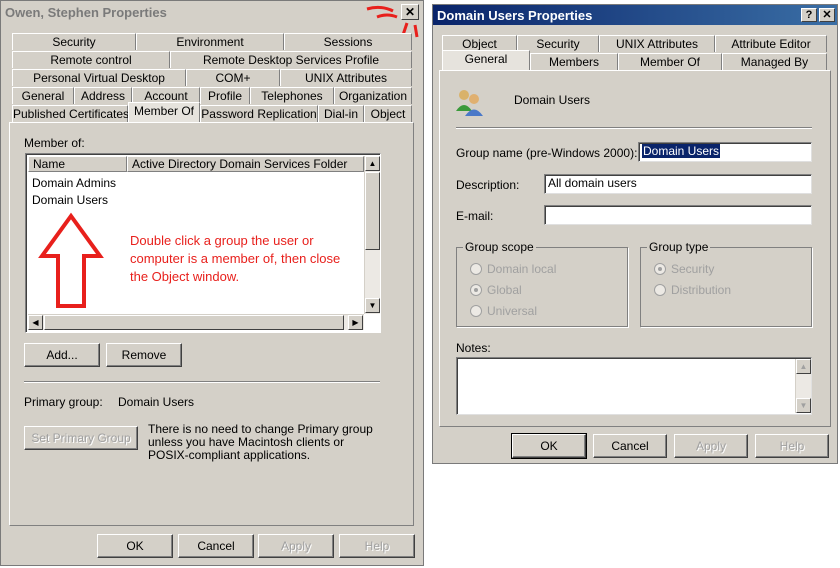 Image resolution: width=840 pixels, height=568 pixels. Describe the element at coordinates (488, 185) in the screenshot. I see `description-label: Description:` at that location.